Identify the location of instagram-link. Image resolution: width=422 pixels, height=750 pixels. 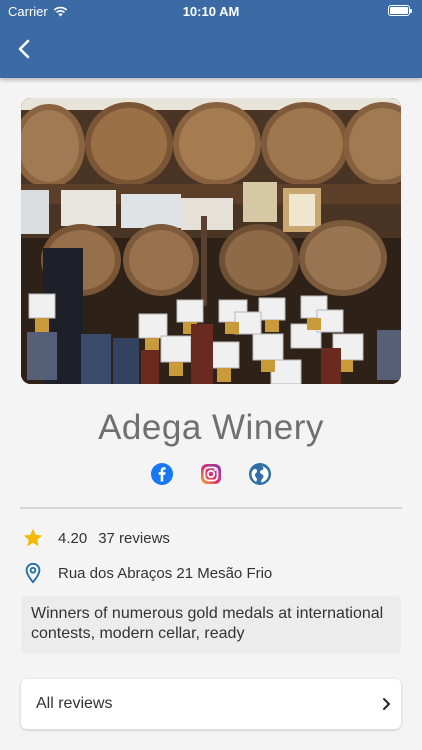
(211, 474).